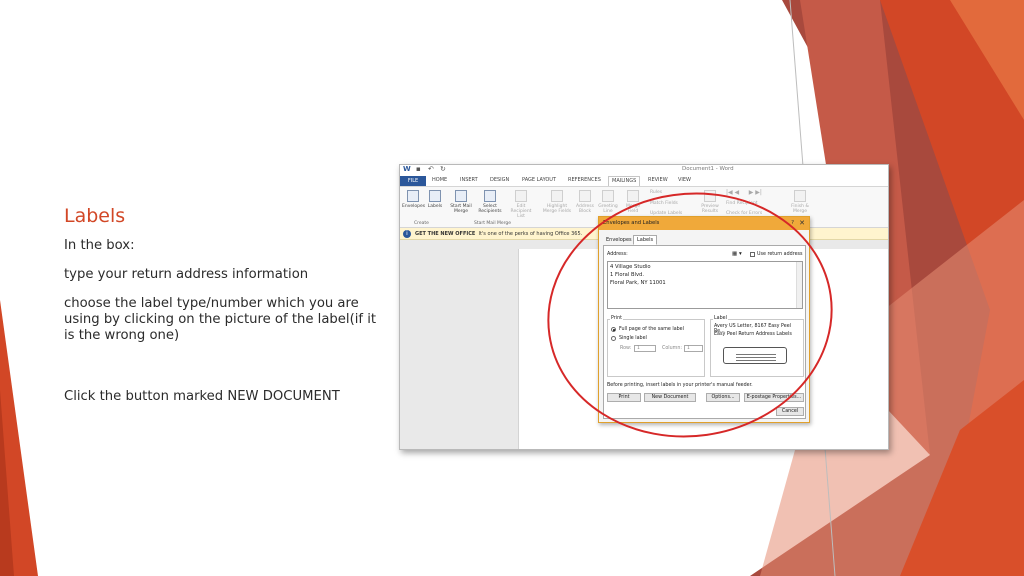  I want to click on highlight-circle, so click(690, 315).